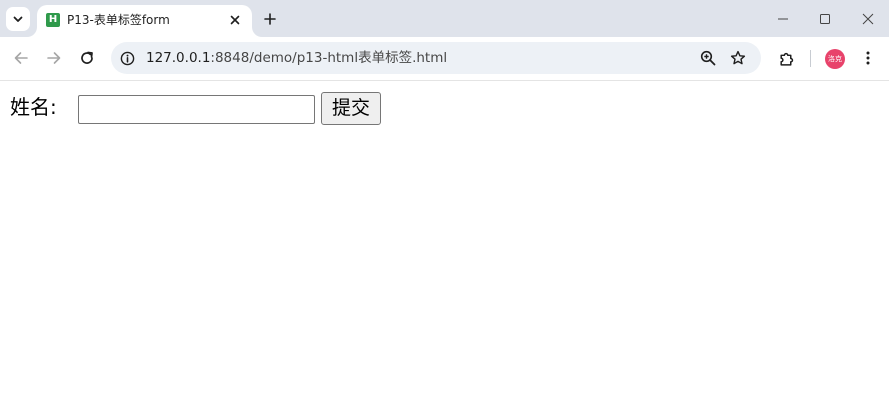  I want to click on name-label: 姓名:, so click(33, 107).